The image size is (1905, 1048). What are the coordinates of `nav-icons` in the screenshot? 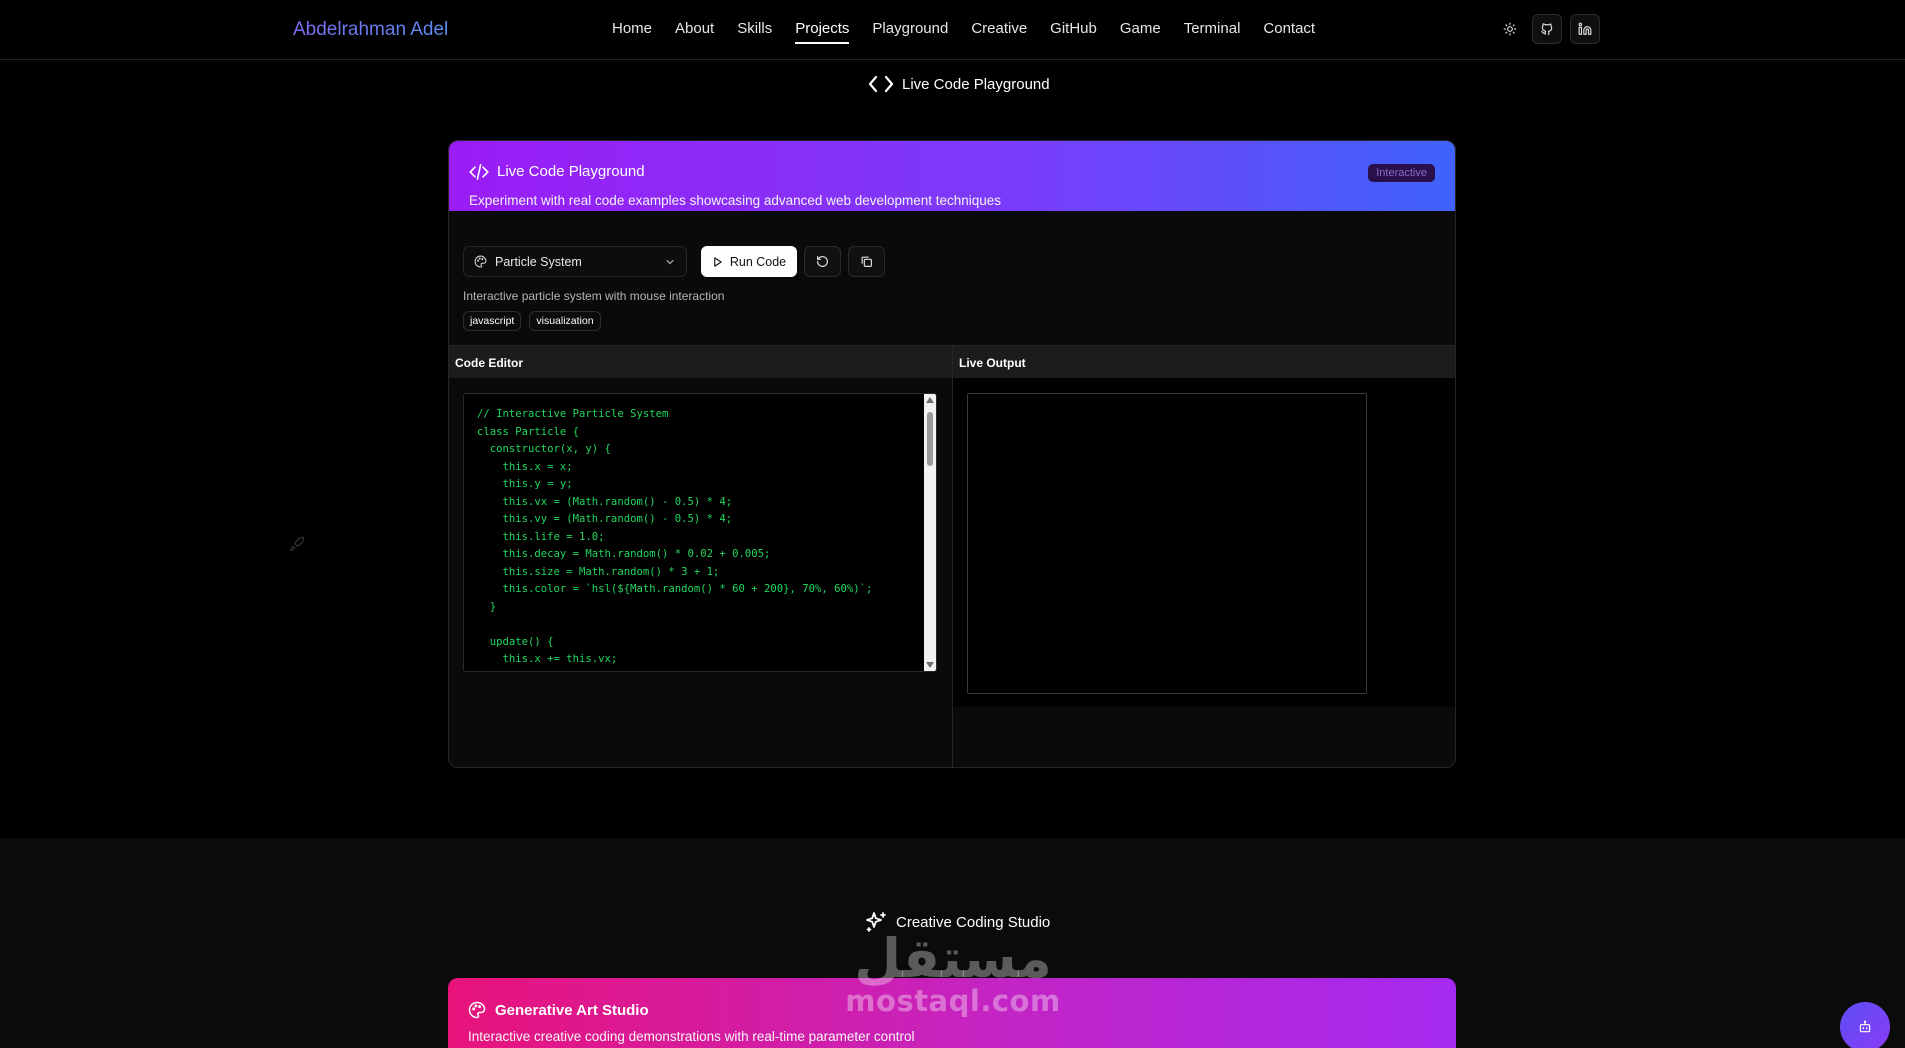 It's located at (1552, 29).